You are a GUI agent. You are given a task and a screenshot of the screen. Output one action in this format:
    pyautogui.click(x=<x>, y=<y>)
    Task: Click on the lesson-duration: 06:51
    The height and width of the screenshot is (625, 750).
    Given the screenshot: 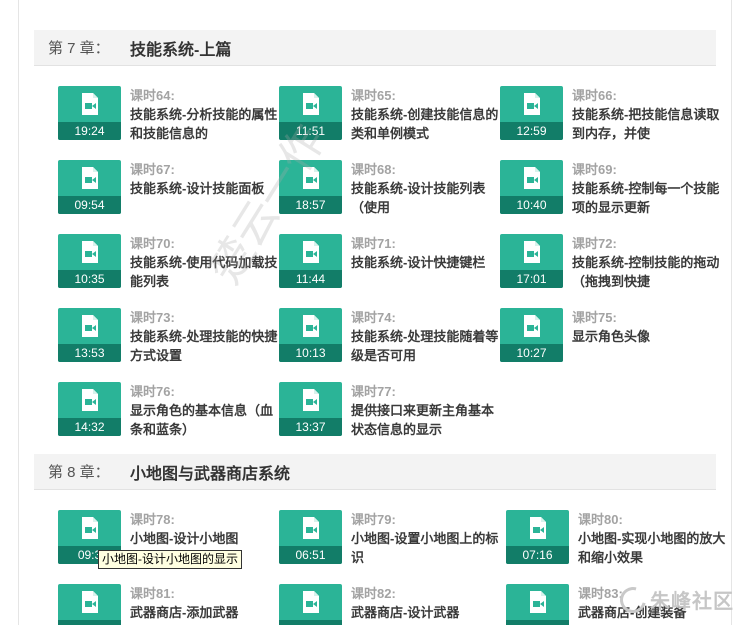 What is the action you would take?
    pyautogui.click(x=310, y=555)
    